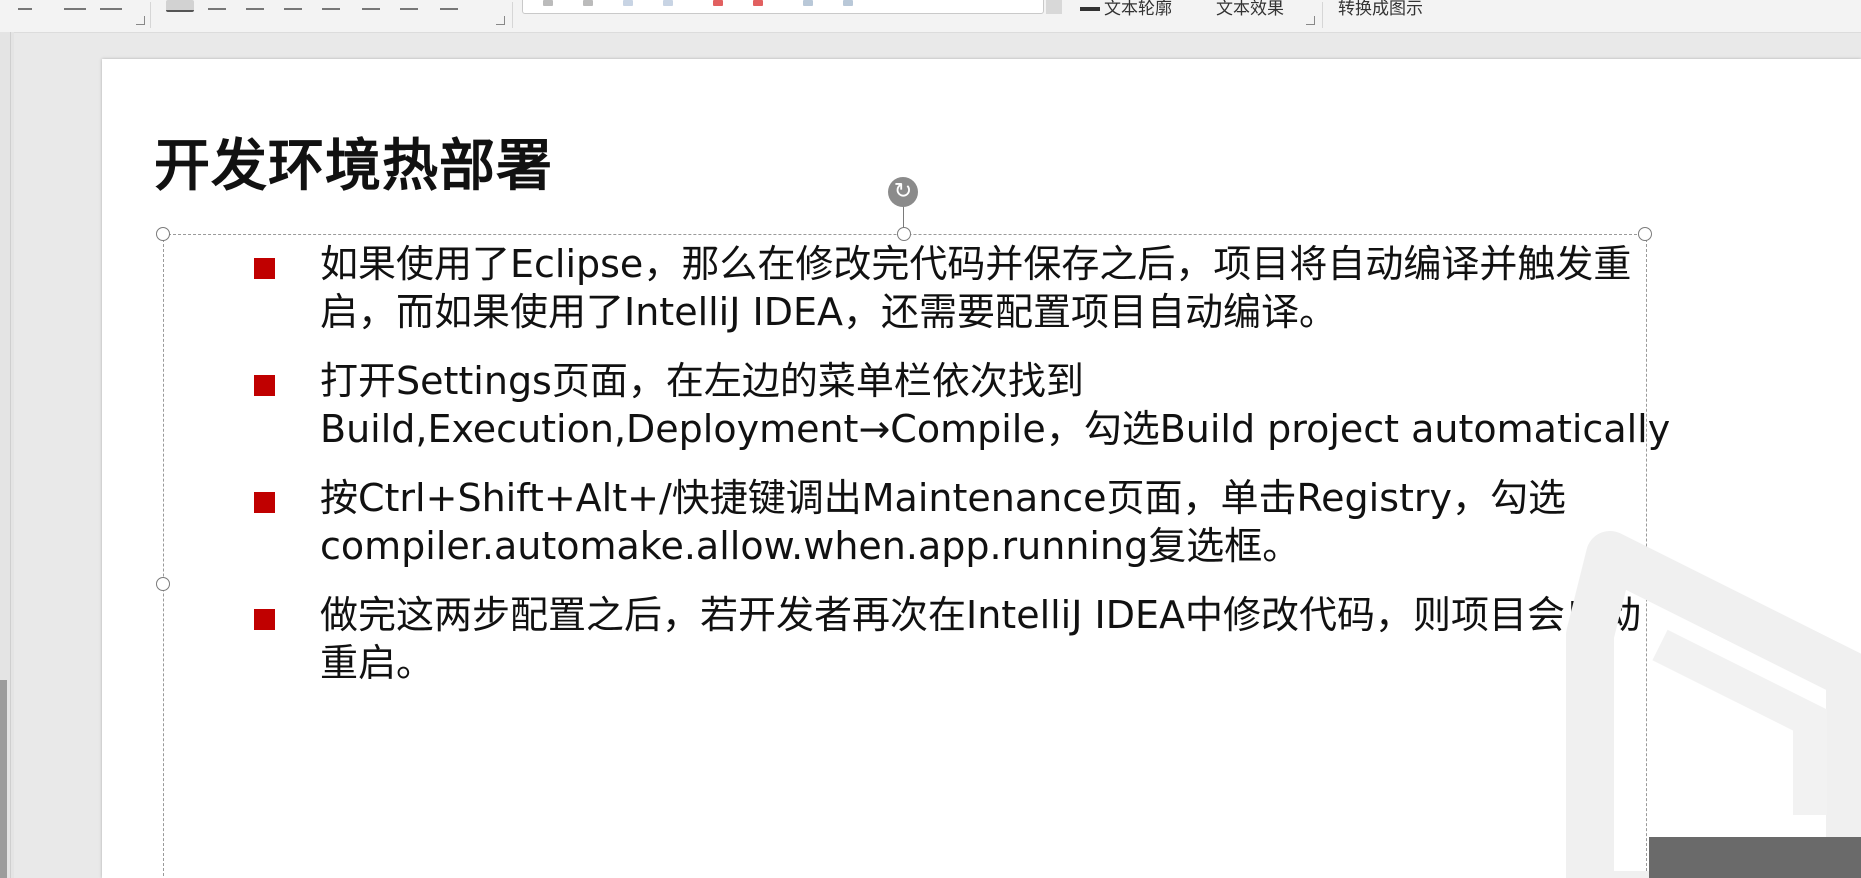  I want to click on text-style-gallery, so click(783, 7).